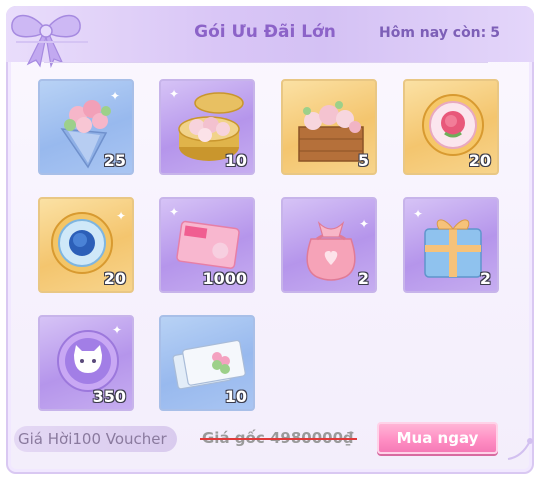  I want to click on item-quantity: 25, so click(114, 160).